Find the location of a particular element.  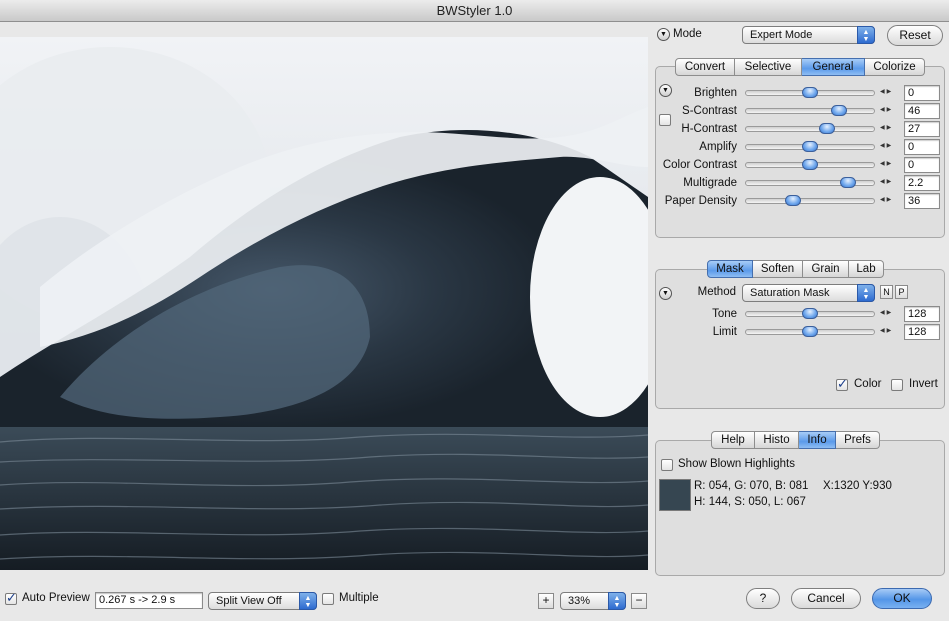

brighten-slider-thumb is located at coordinates (810, 92).